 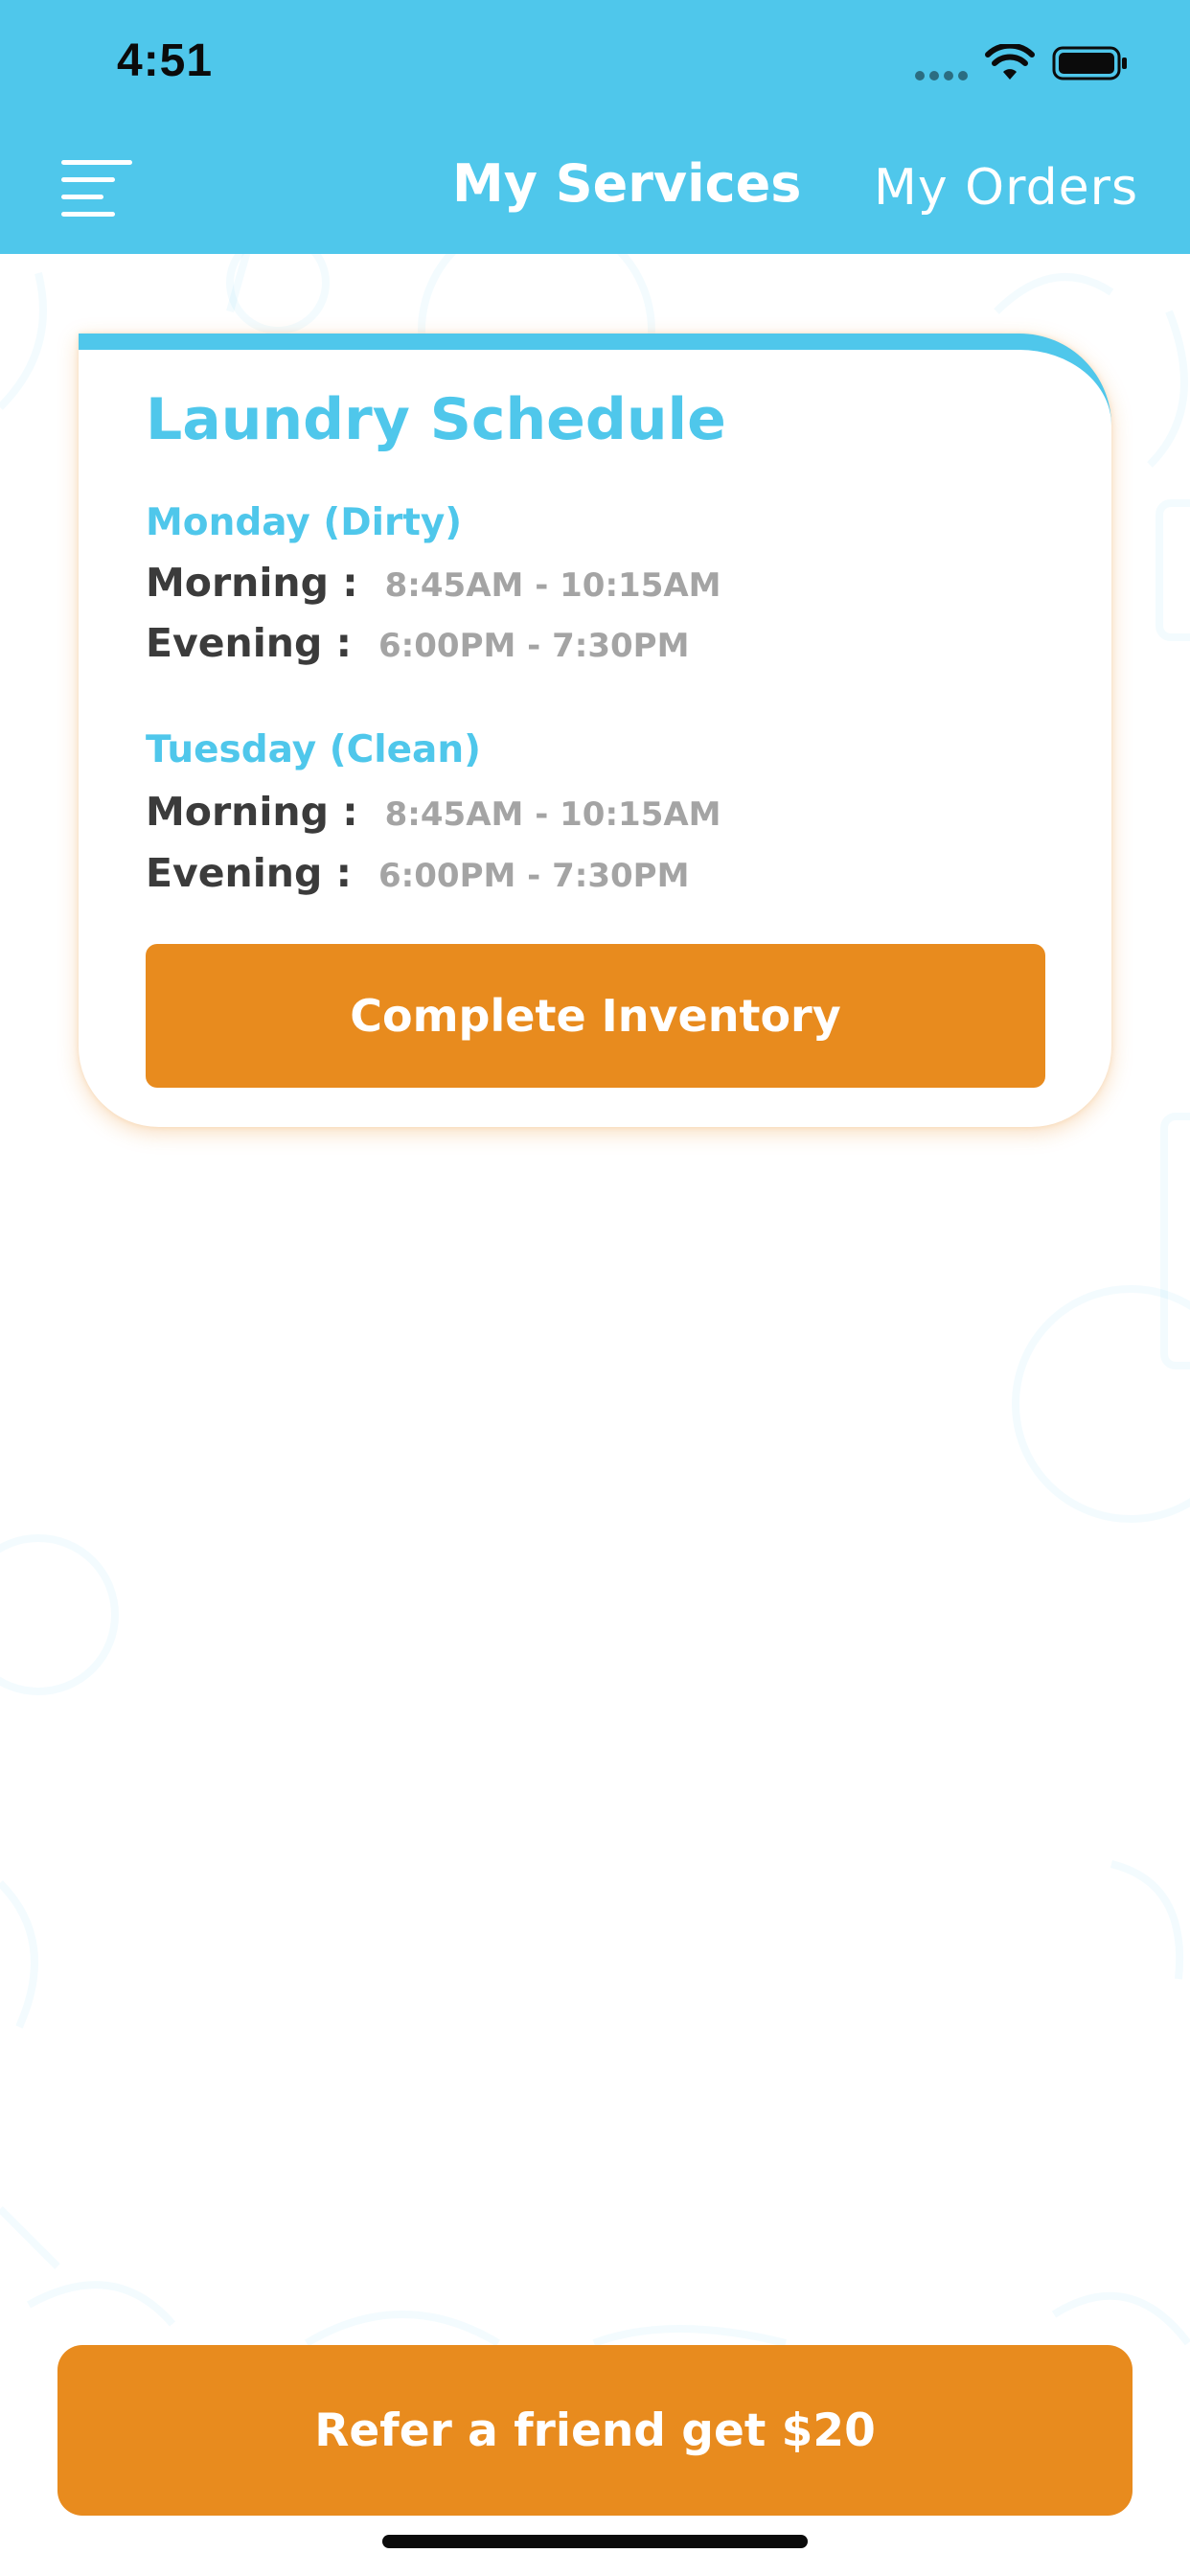 I want to click on app-header: 4:51 My Services My Orders, so click(x=595, y=127).